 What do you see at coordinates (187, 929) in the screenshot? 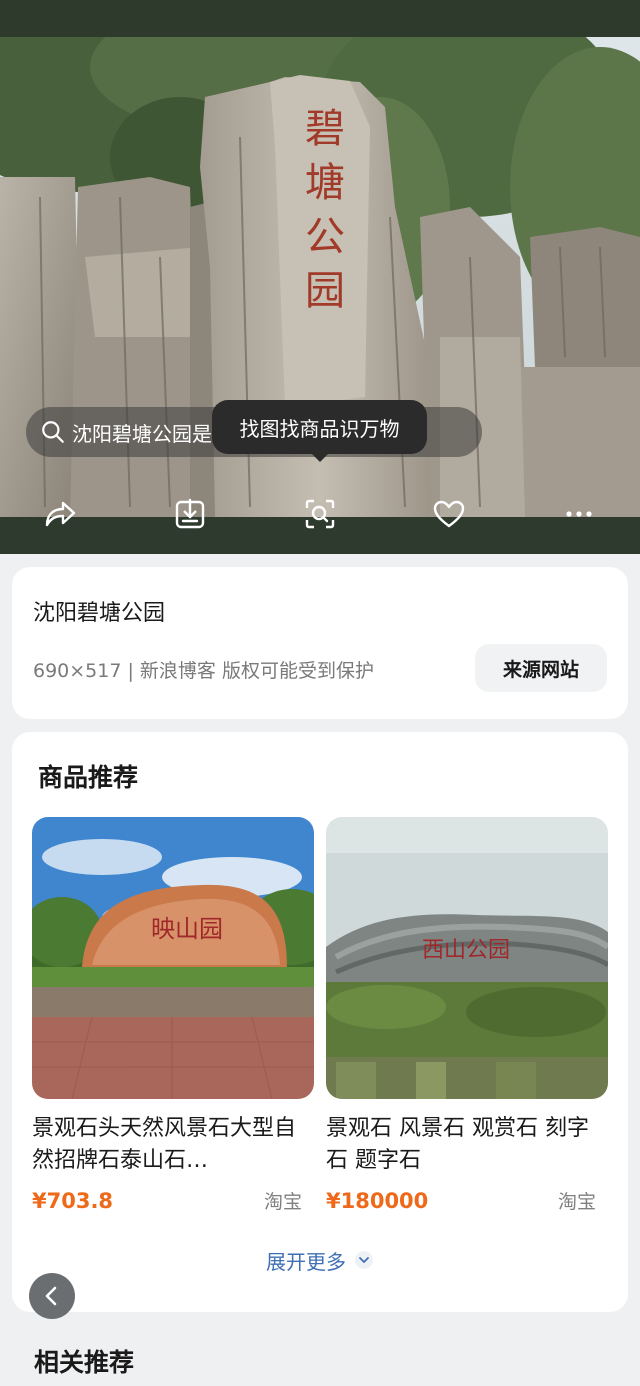
I see `image-inscription: 映山园` at bounding box center [187, 929].